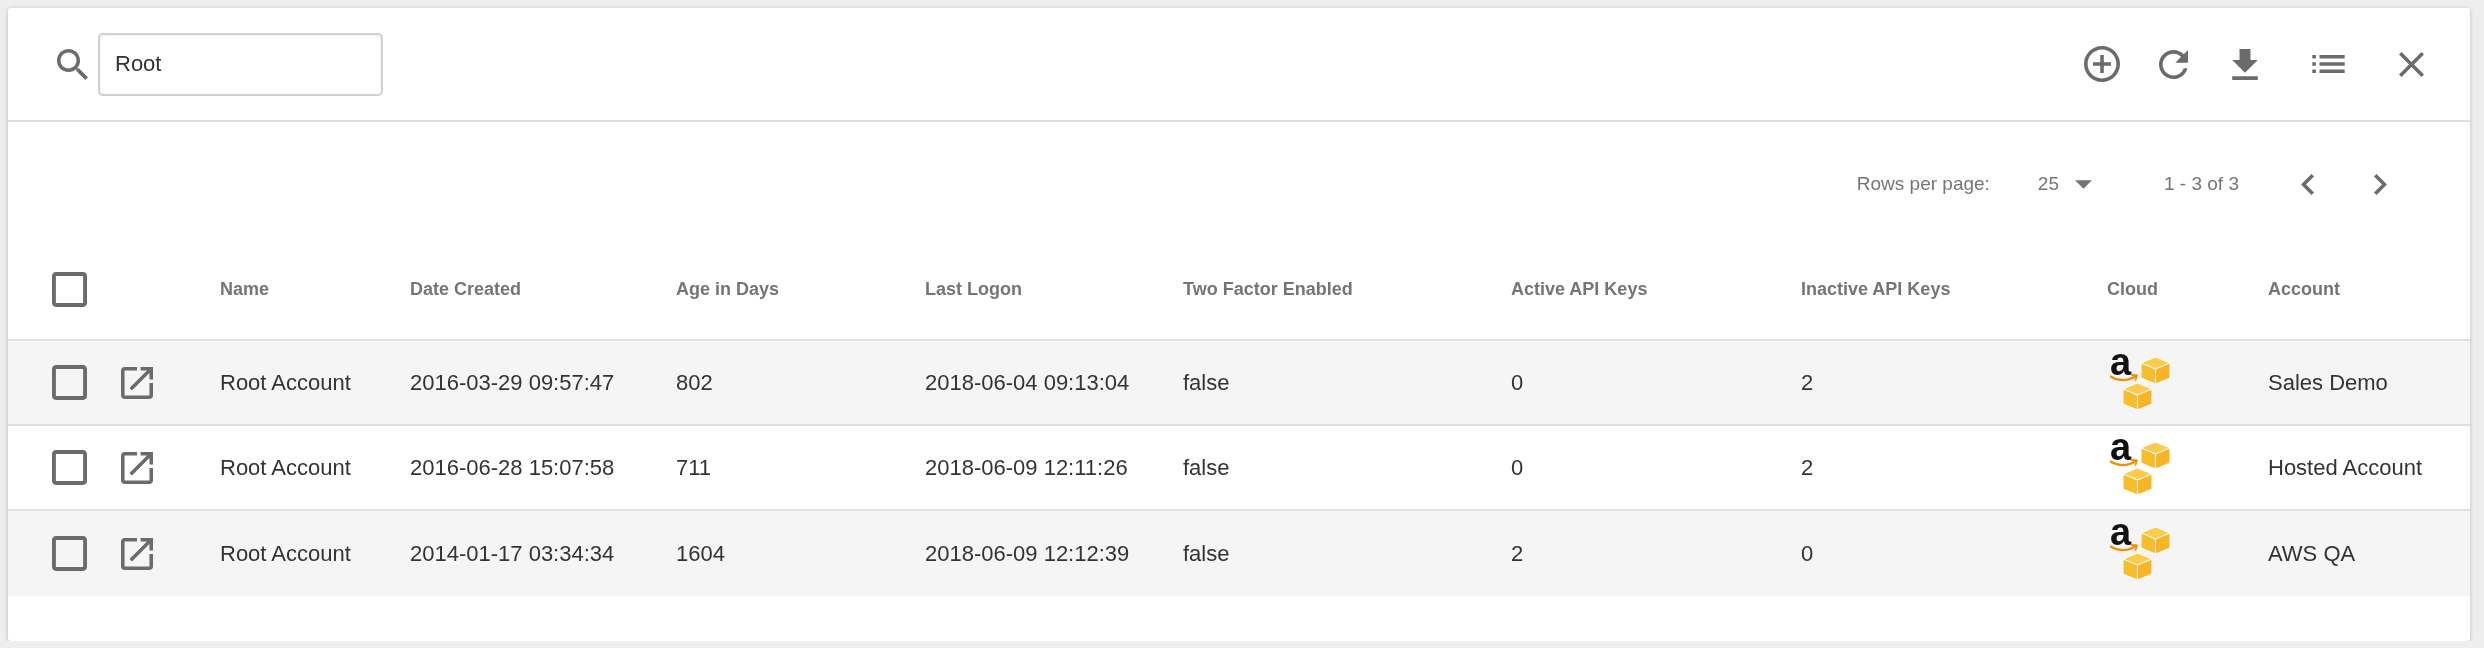 The image size is (2484, 648). I want to click on search-icon, so click(72, 64).